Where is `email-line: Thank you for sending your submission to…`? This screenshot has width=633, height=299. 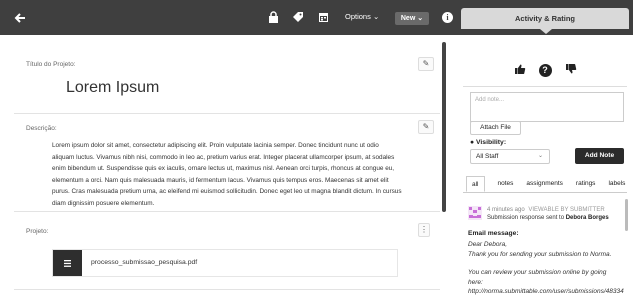
email-line: Thank you for sending your submission to… is located at coordinates (540, 254).